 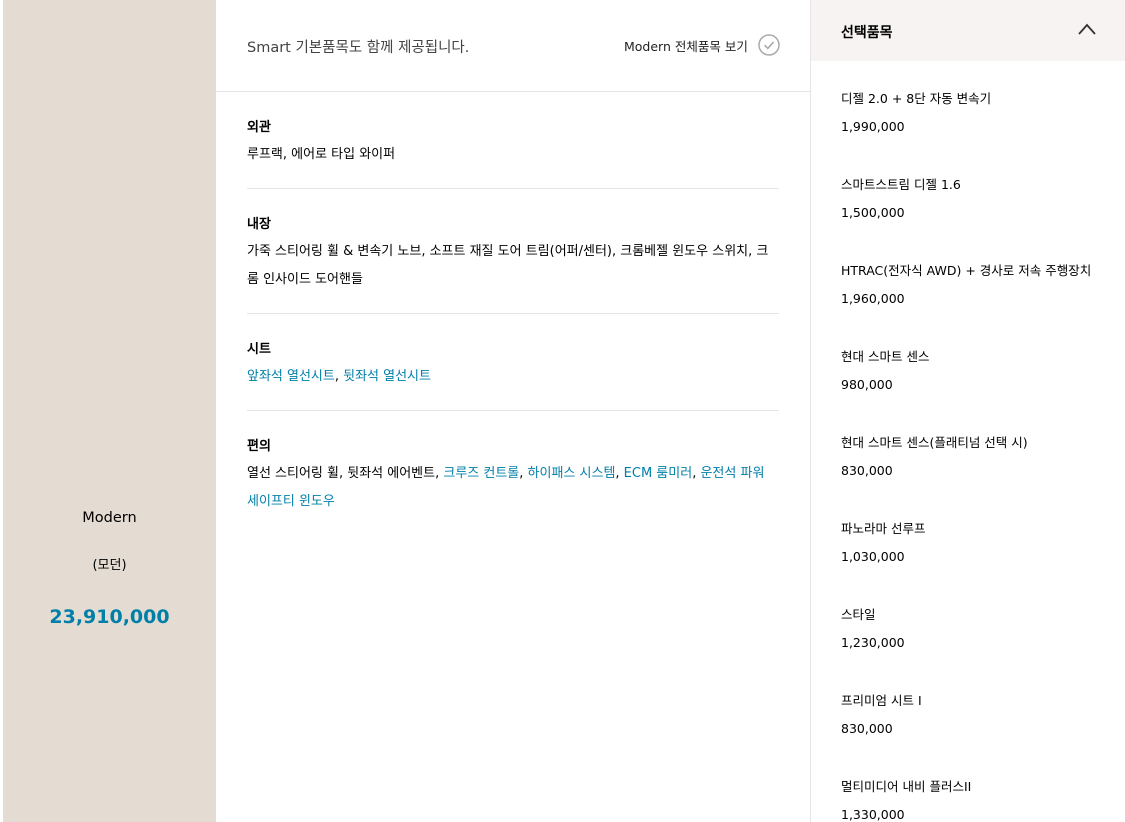 What do you see at coordinates (976, 131) in the screenshot?
I see `option-item: 디젤 2.0 + 8단 자동 변속기 1,990,000` at bounding box center [976, 131].